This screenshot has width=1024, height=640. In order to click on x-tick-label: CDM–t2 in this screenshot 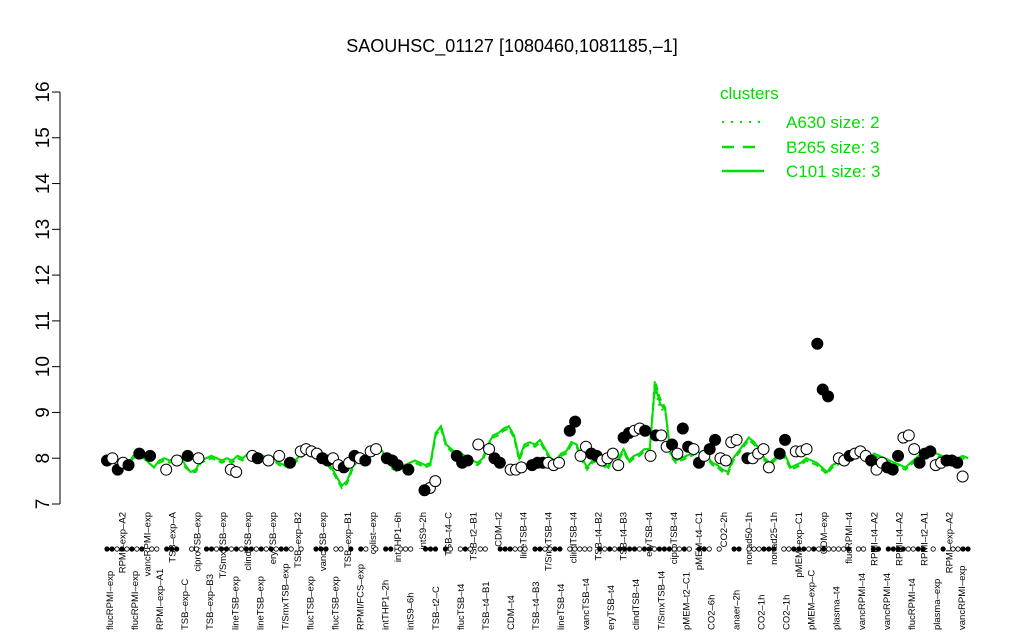, I will do `click(498, 529)`.